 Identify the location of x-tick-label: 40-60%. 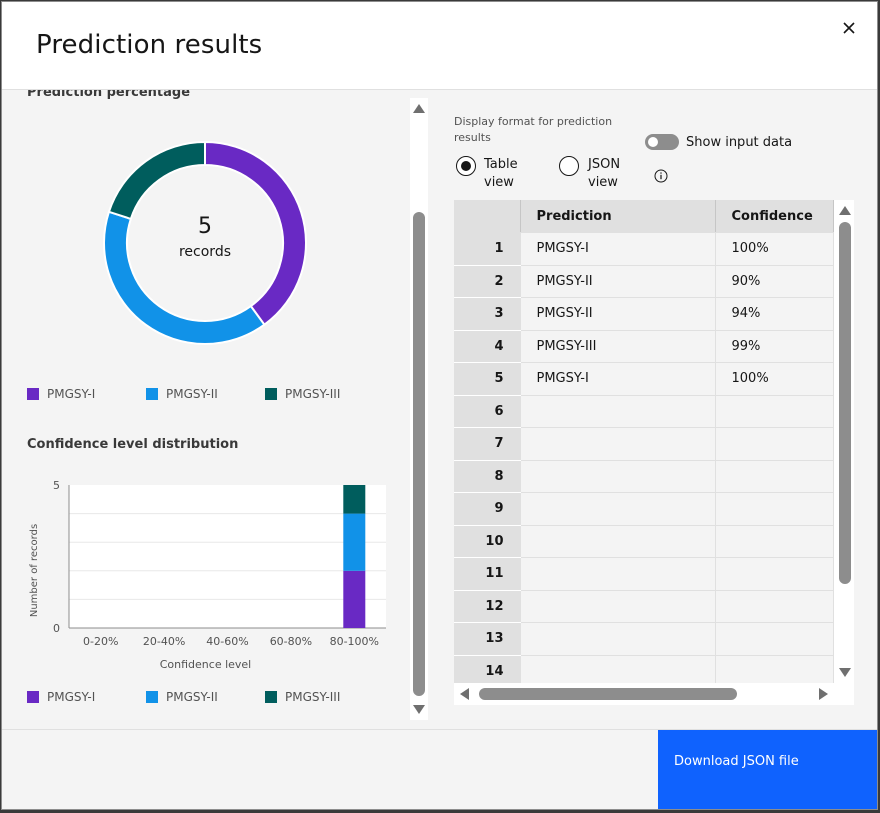
(227, 641).